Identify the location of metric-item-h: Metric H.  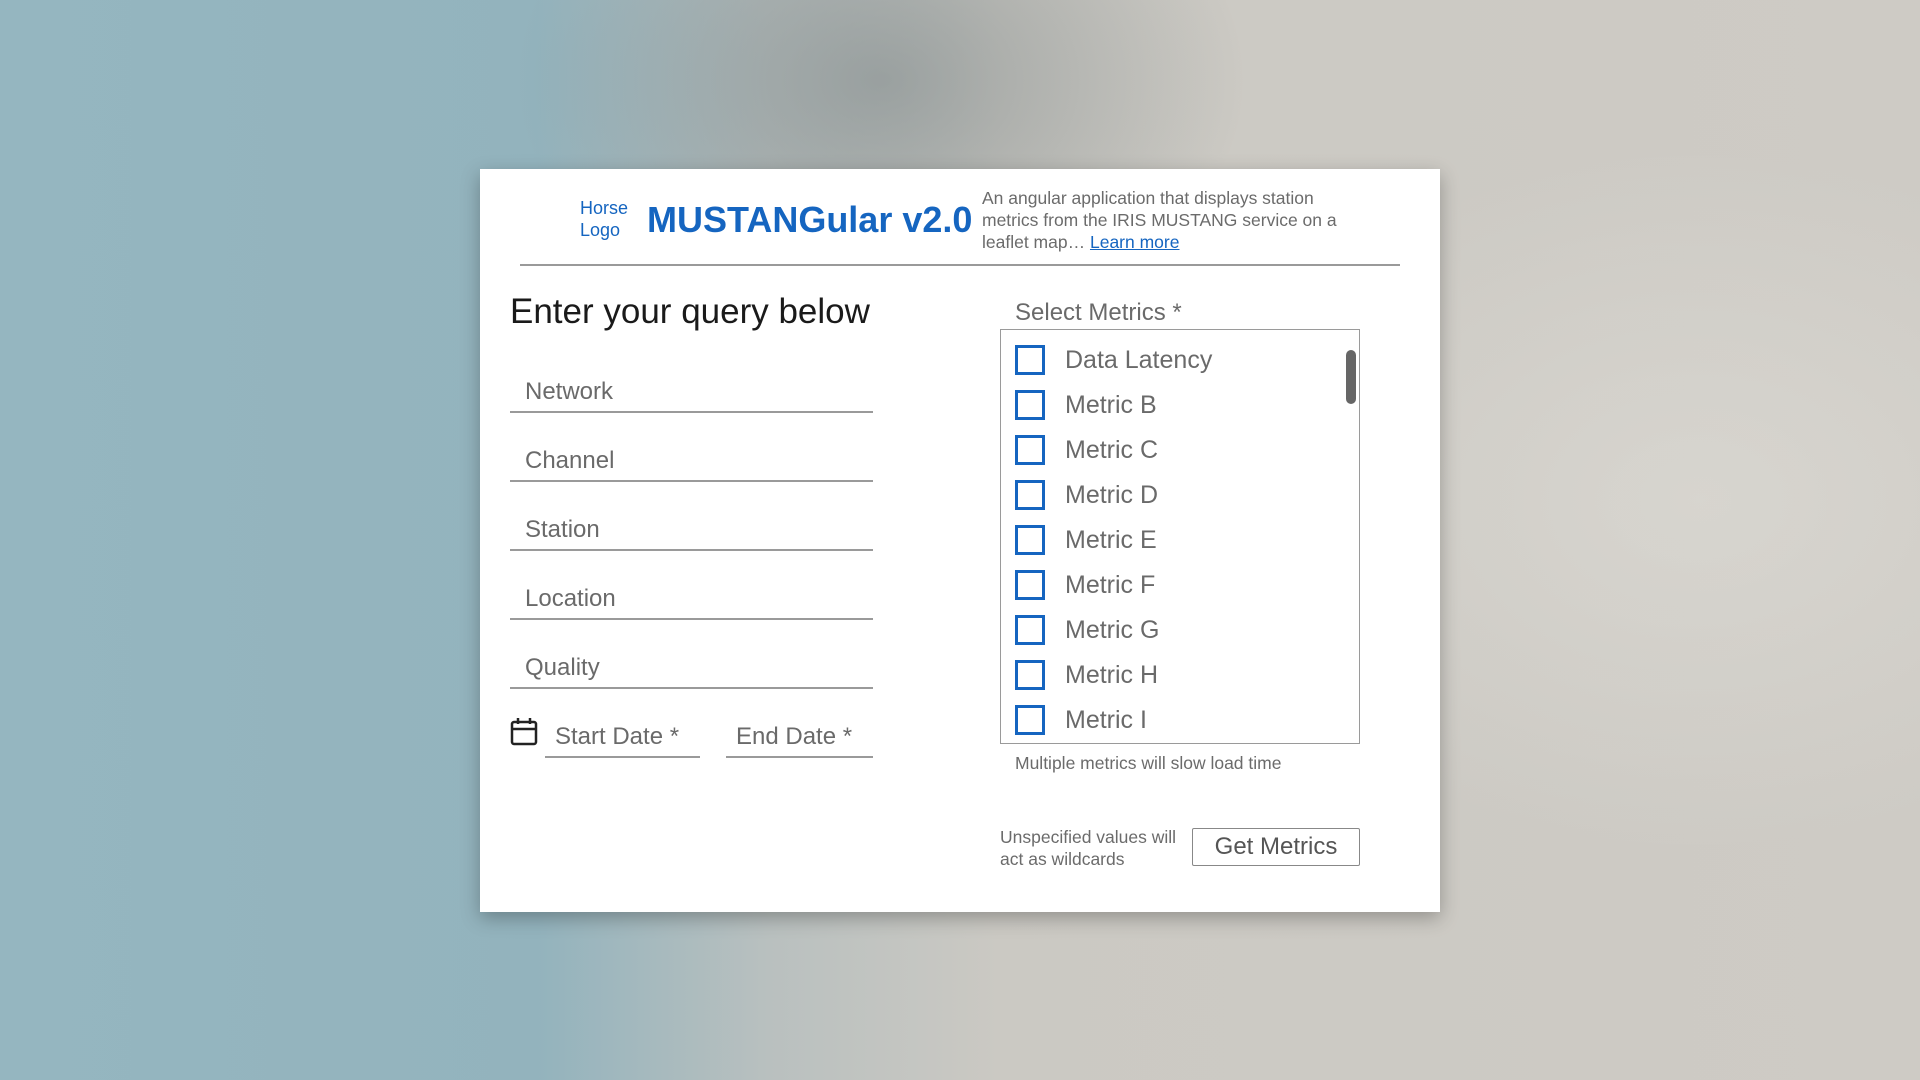
(1086, 675).